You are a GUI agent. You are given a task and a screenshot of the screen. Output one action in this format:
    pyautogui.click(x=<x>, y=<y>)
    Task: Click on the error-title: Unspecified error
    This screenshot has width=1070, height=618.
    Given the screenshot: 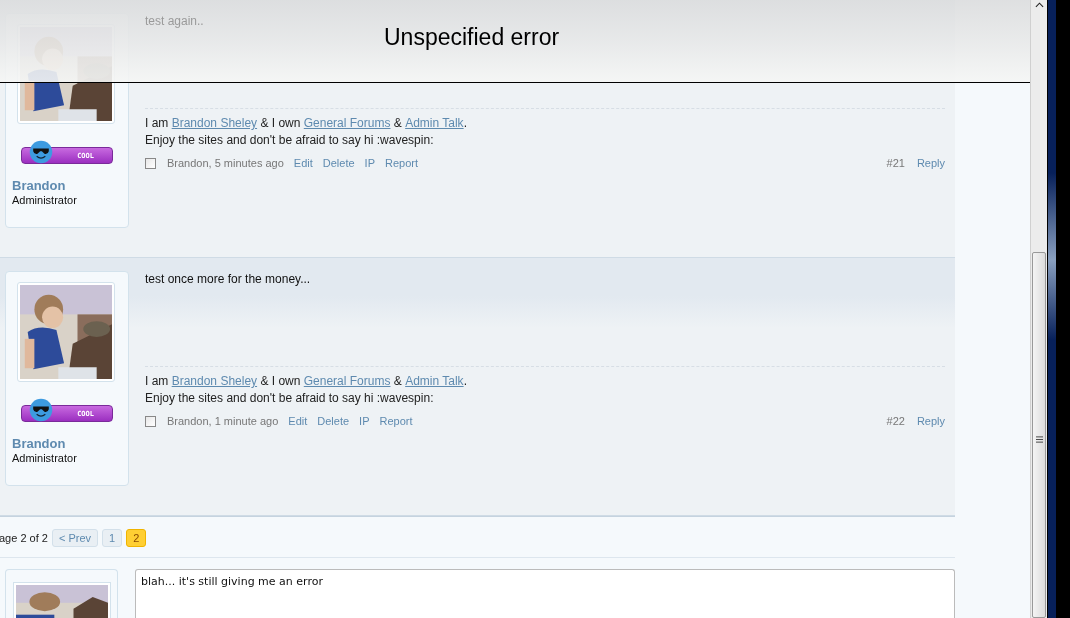 What is the action you would take?
    pyautogui.click(x=472, y=37)
    